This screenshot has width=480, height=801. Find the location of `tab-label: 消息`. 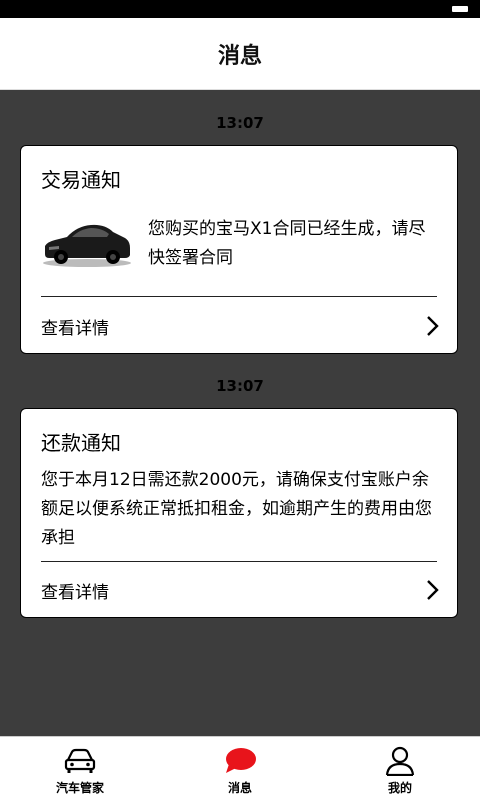

tab-label: 消息 is located at coordinates (239, 788).